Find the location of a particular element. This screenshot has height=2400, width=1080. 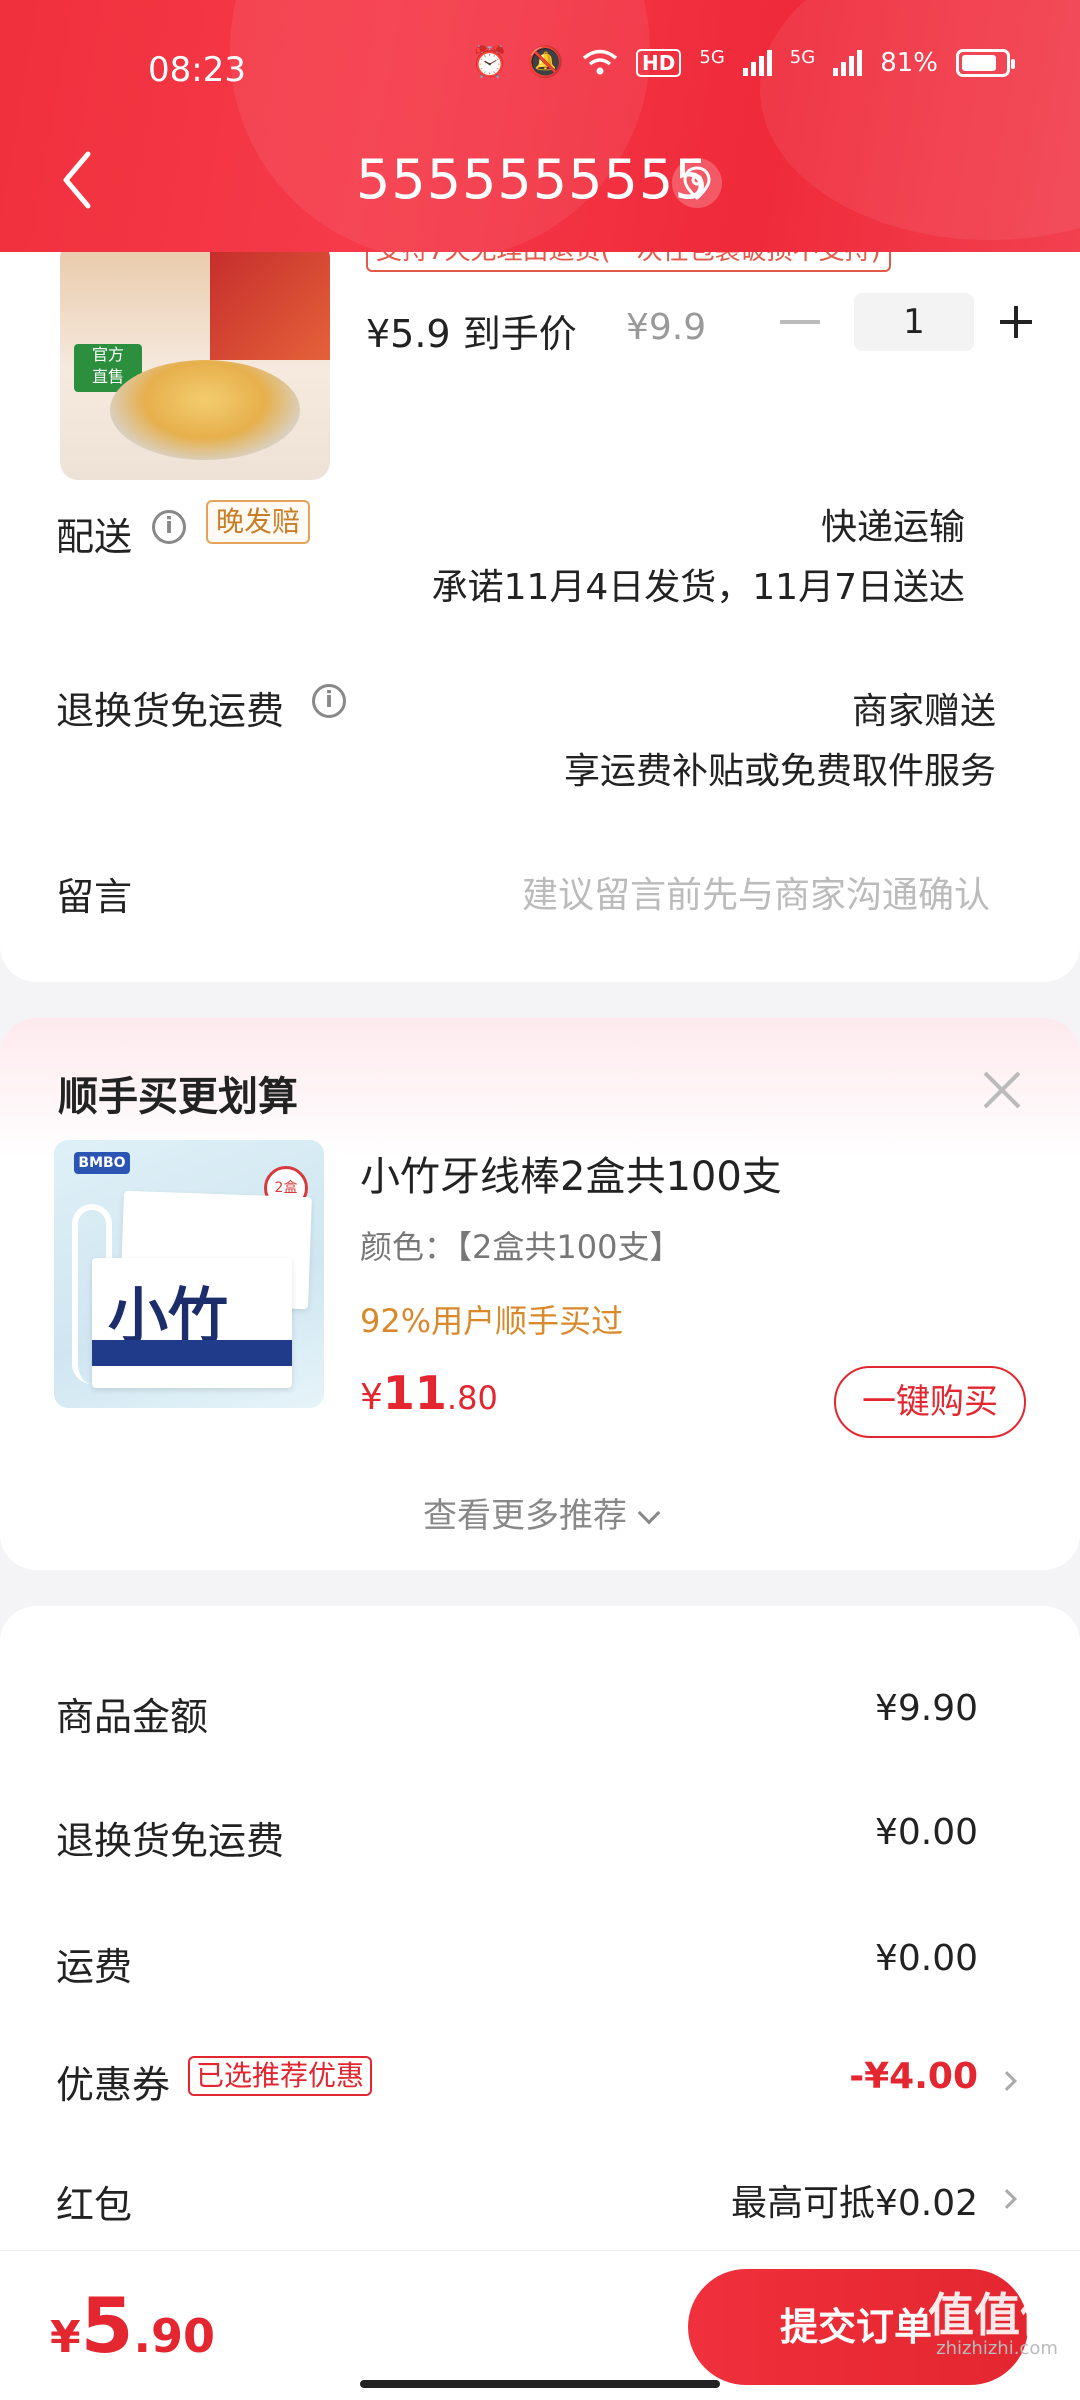

decrease-button is located at coordinates (800, 322).